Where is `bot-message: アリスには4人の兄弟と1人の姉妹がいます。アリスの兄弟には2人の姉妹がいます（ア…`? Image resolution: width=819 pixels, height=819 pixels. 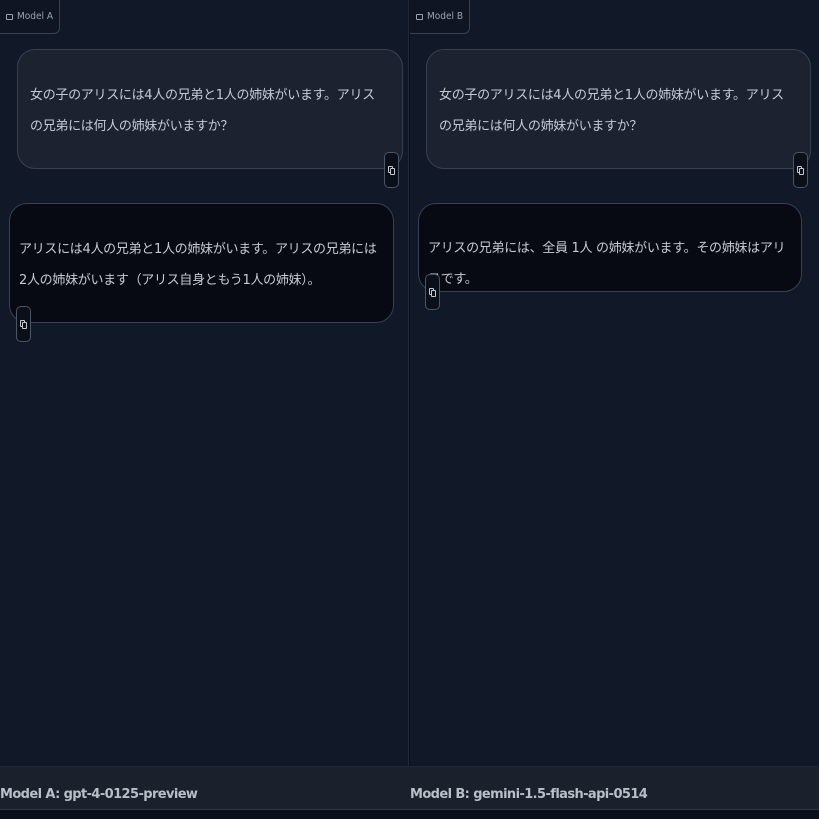 bot-message: アリスには4人の兄弟と1人の姉妹がいます。アリスの兄弟には2人の姉妹がいます（ア… is located at coordinates (201, 272).